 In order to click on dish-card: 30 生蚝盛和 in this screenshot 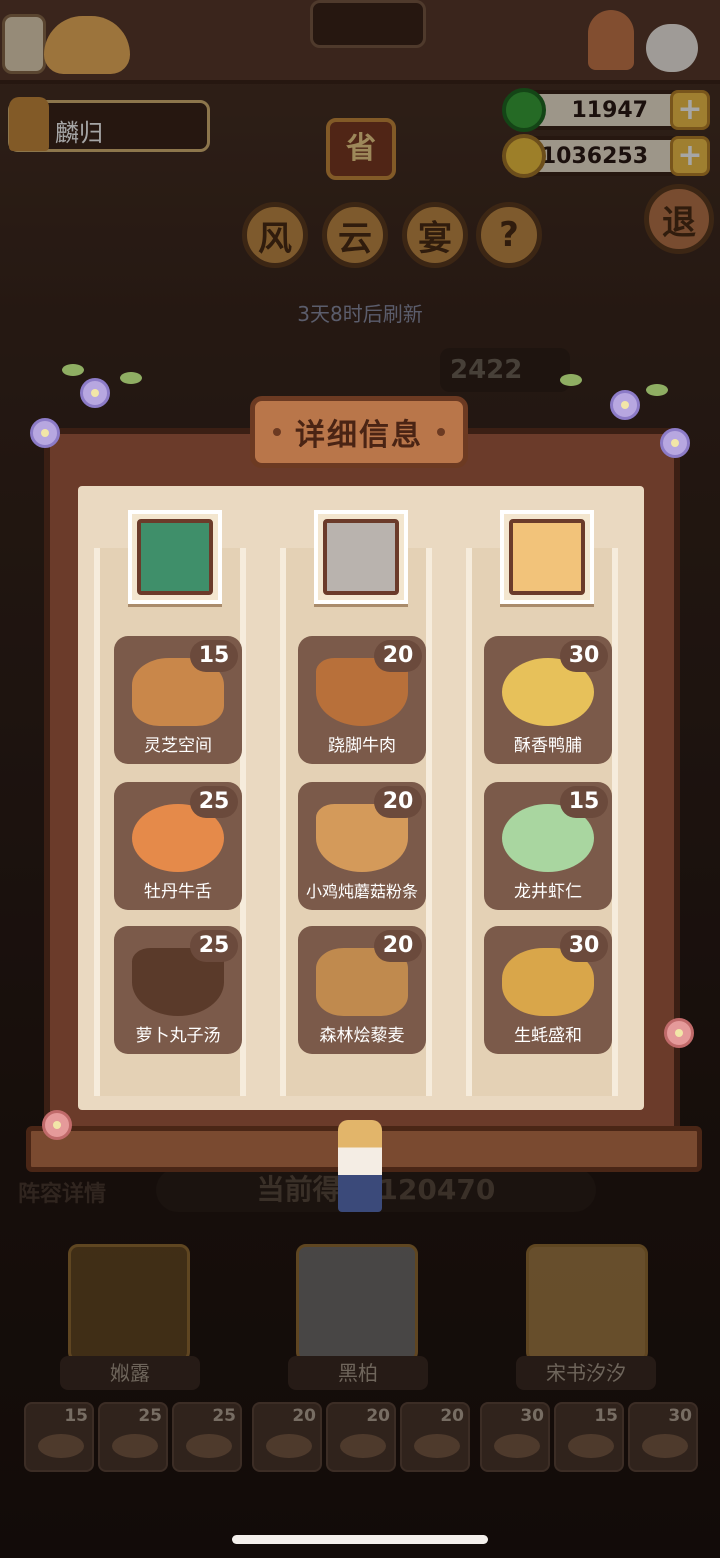, I will do `click(548, 990)`.